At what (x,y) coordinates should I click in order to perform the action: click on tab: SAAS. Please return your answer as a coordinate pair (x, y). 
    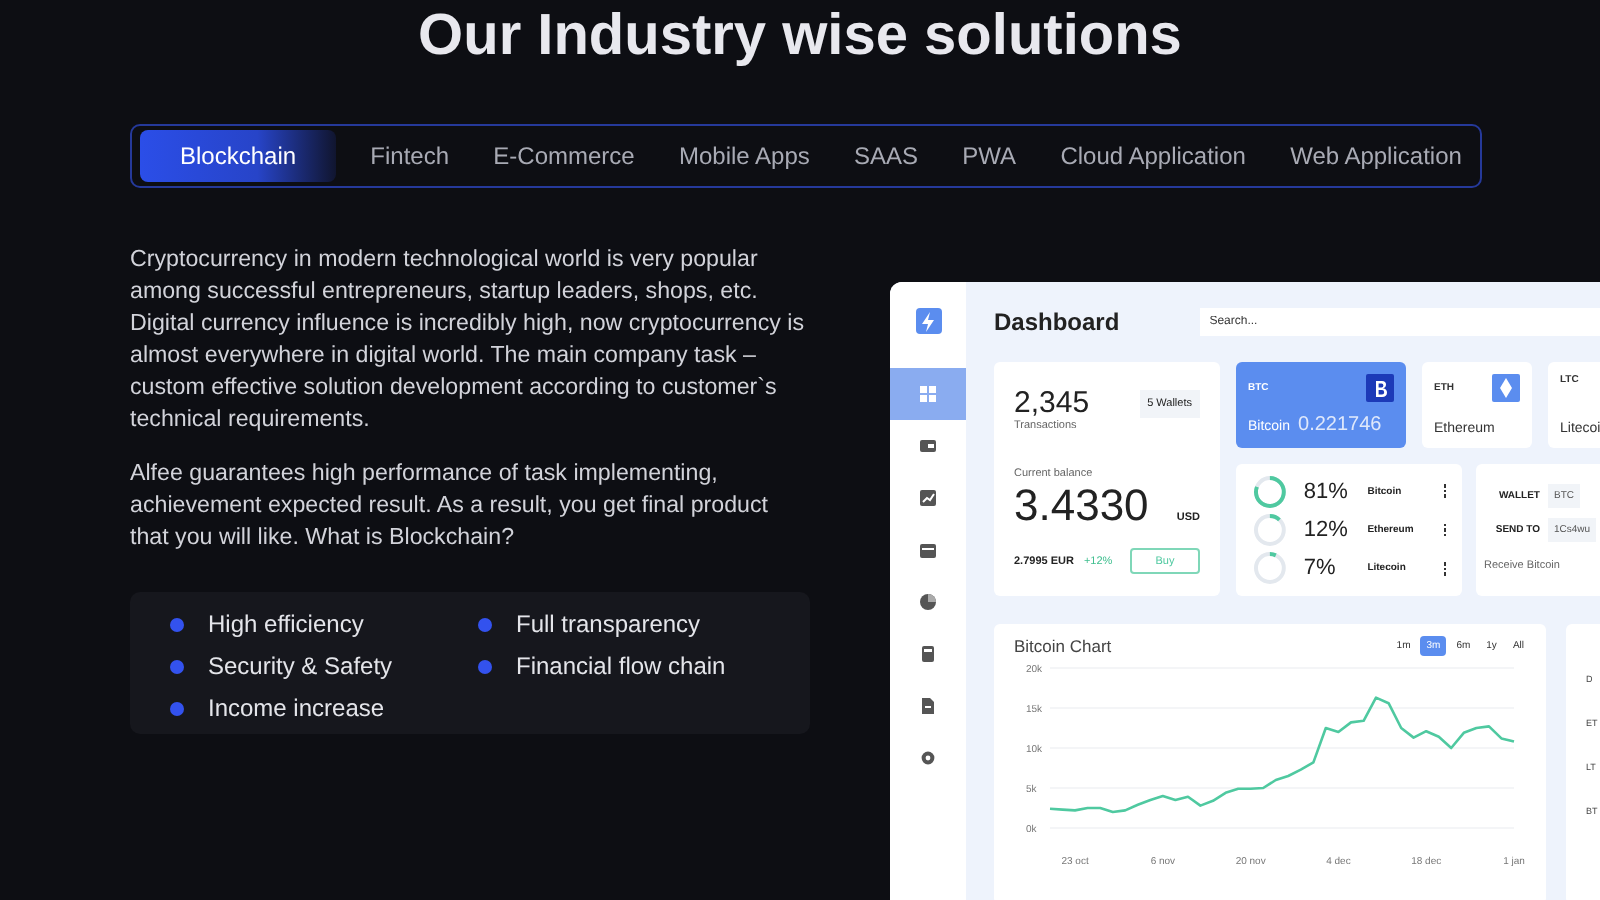
    Looking at the image, I should click on (886, 156).